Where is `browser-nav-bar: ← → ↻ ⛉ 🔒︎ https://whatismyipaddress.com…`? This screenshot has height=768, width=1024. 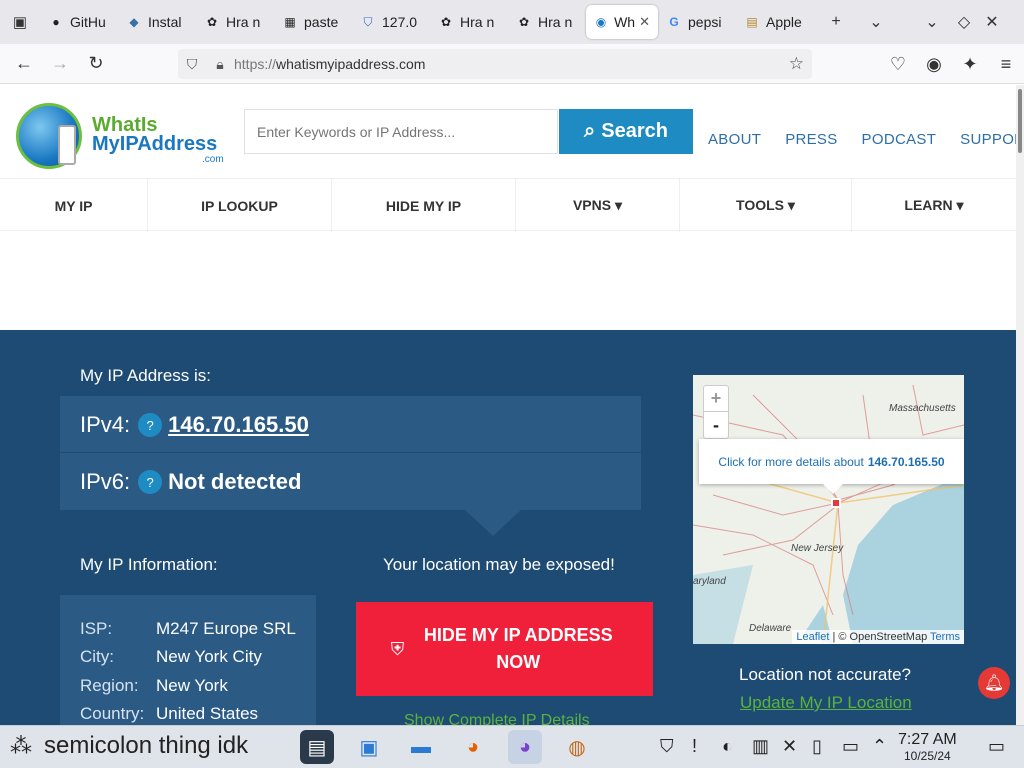 browser-nav-bar: ← → ↻ ⛉ 🔒︎ https://whatismyipaddress.com… is located at coordinates (512, 64).